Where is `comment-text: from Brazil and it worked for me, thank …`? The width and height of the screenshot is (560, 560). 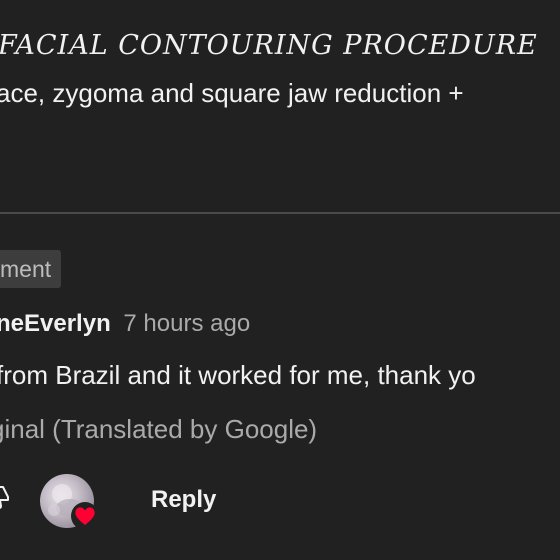 comment-text: from Brazil and it worked for me, thank … is located at coordinates (238, 375).